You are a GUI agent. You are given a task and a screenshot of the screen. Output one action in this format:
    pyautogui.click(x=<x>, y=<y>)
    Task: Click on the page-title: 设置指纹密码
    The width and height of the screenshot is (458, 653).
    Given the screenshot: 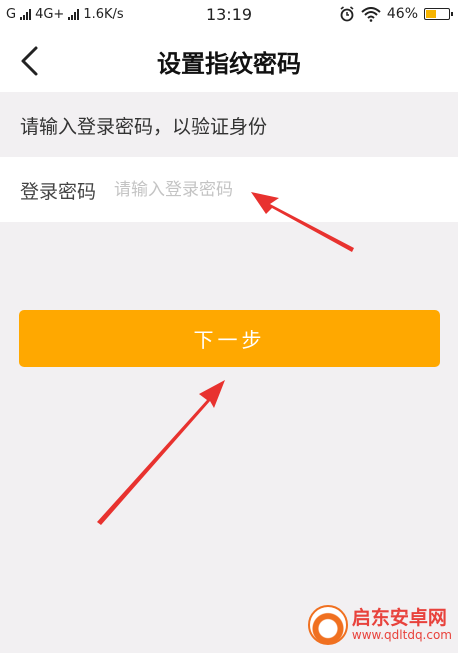 What is the action you would take?
    pyautogui.click(x=229, y=64)
    